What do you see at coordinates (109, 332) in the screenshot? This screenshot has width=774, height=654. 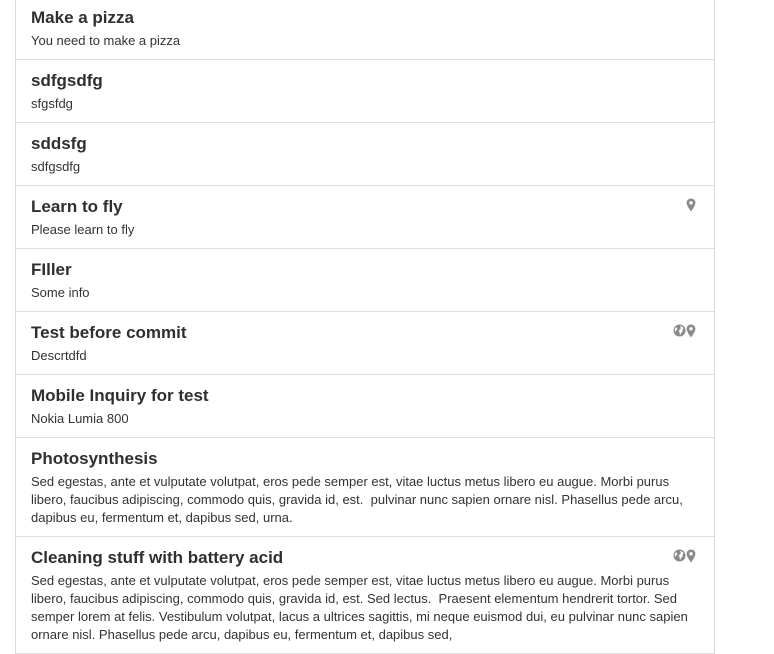 I see `item-title: Test before commit` at bounding box center [109, 332].